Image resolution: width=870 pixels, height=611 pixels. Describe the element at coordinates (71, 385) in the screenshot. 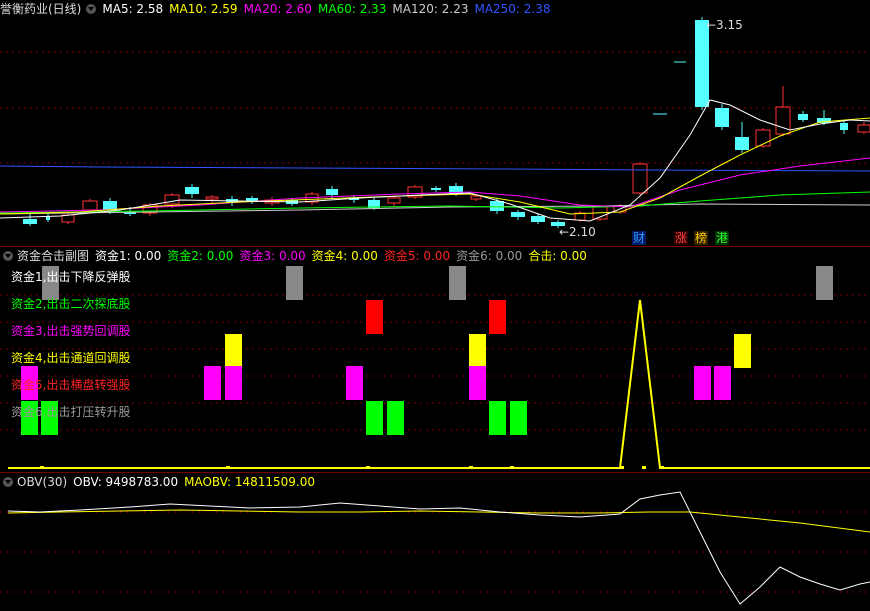

I see `signal-label: 资金5,出击横盘转强股` at that location.